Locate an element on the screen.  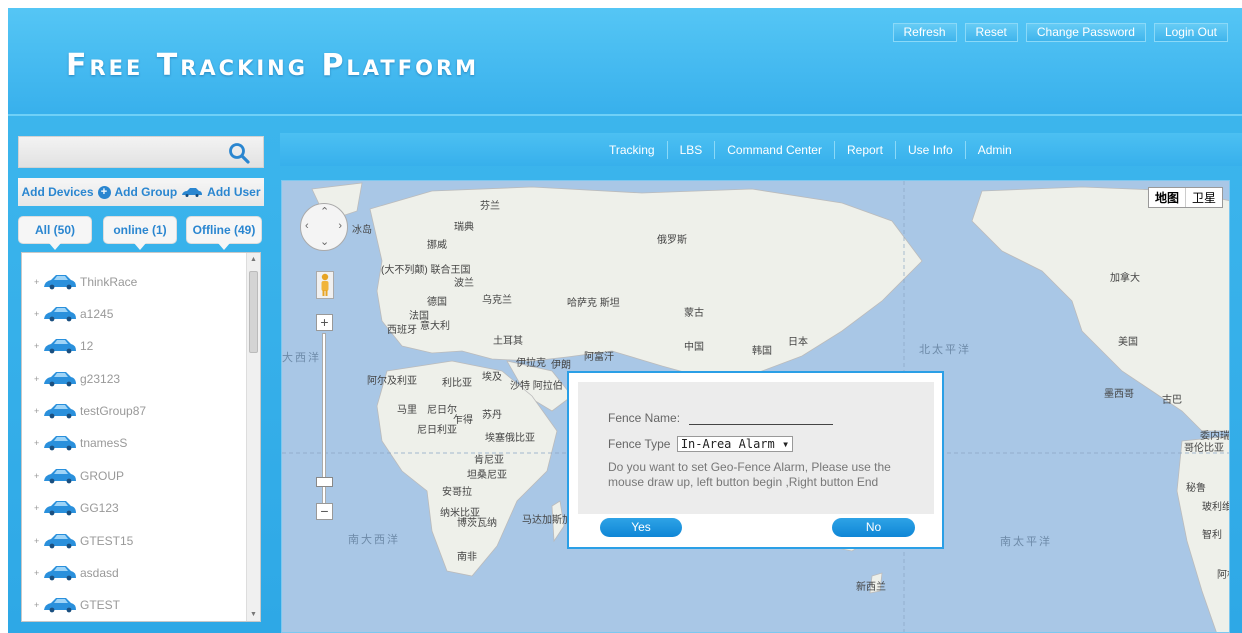
map-label: 阿尔及利亚 is located at coordinates (392, 381).